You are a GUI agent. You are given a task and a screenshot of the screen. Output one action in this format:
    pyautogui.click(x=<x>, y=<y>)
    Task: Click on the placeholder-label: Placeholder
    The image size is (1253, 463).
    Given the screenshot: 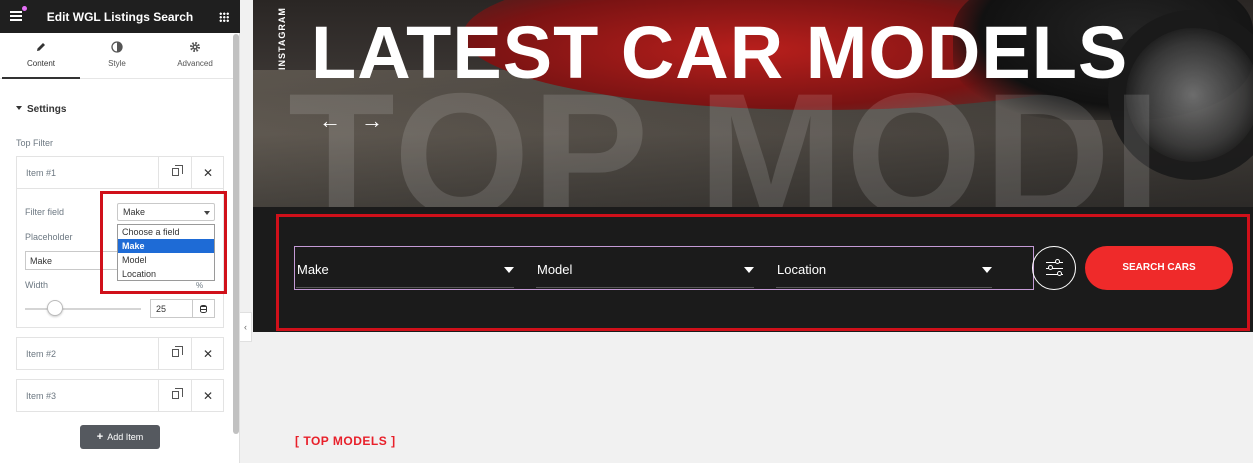 What is the action you would take?
    pyautogui.click(x=49, y=237)
    